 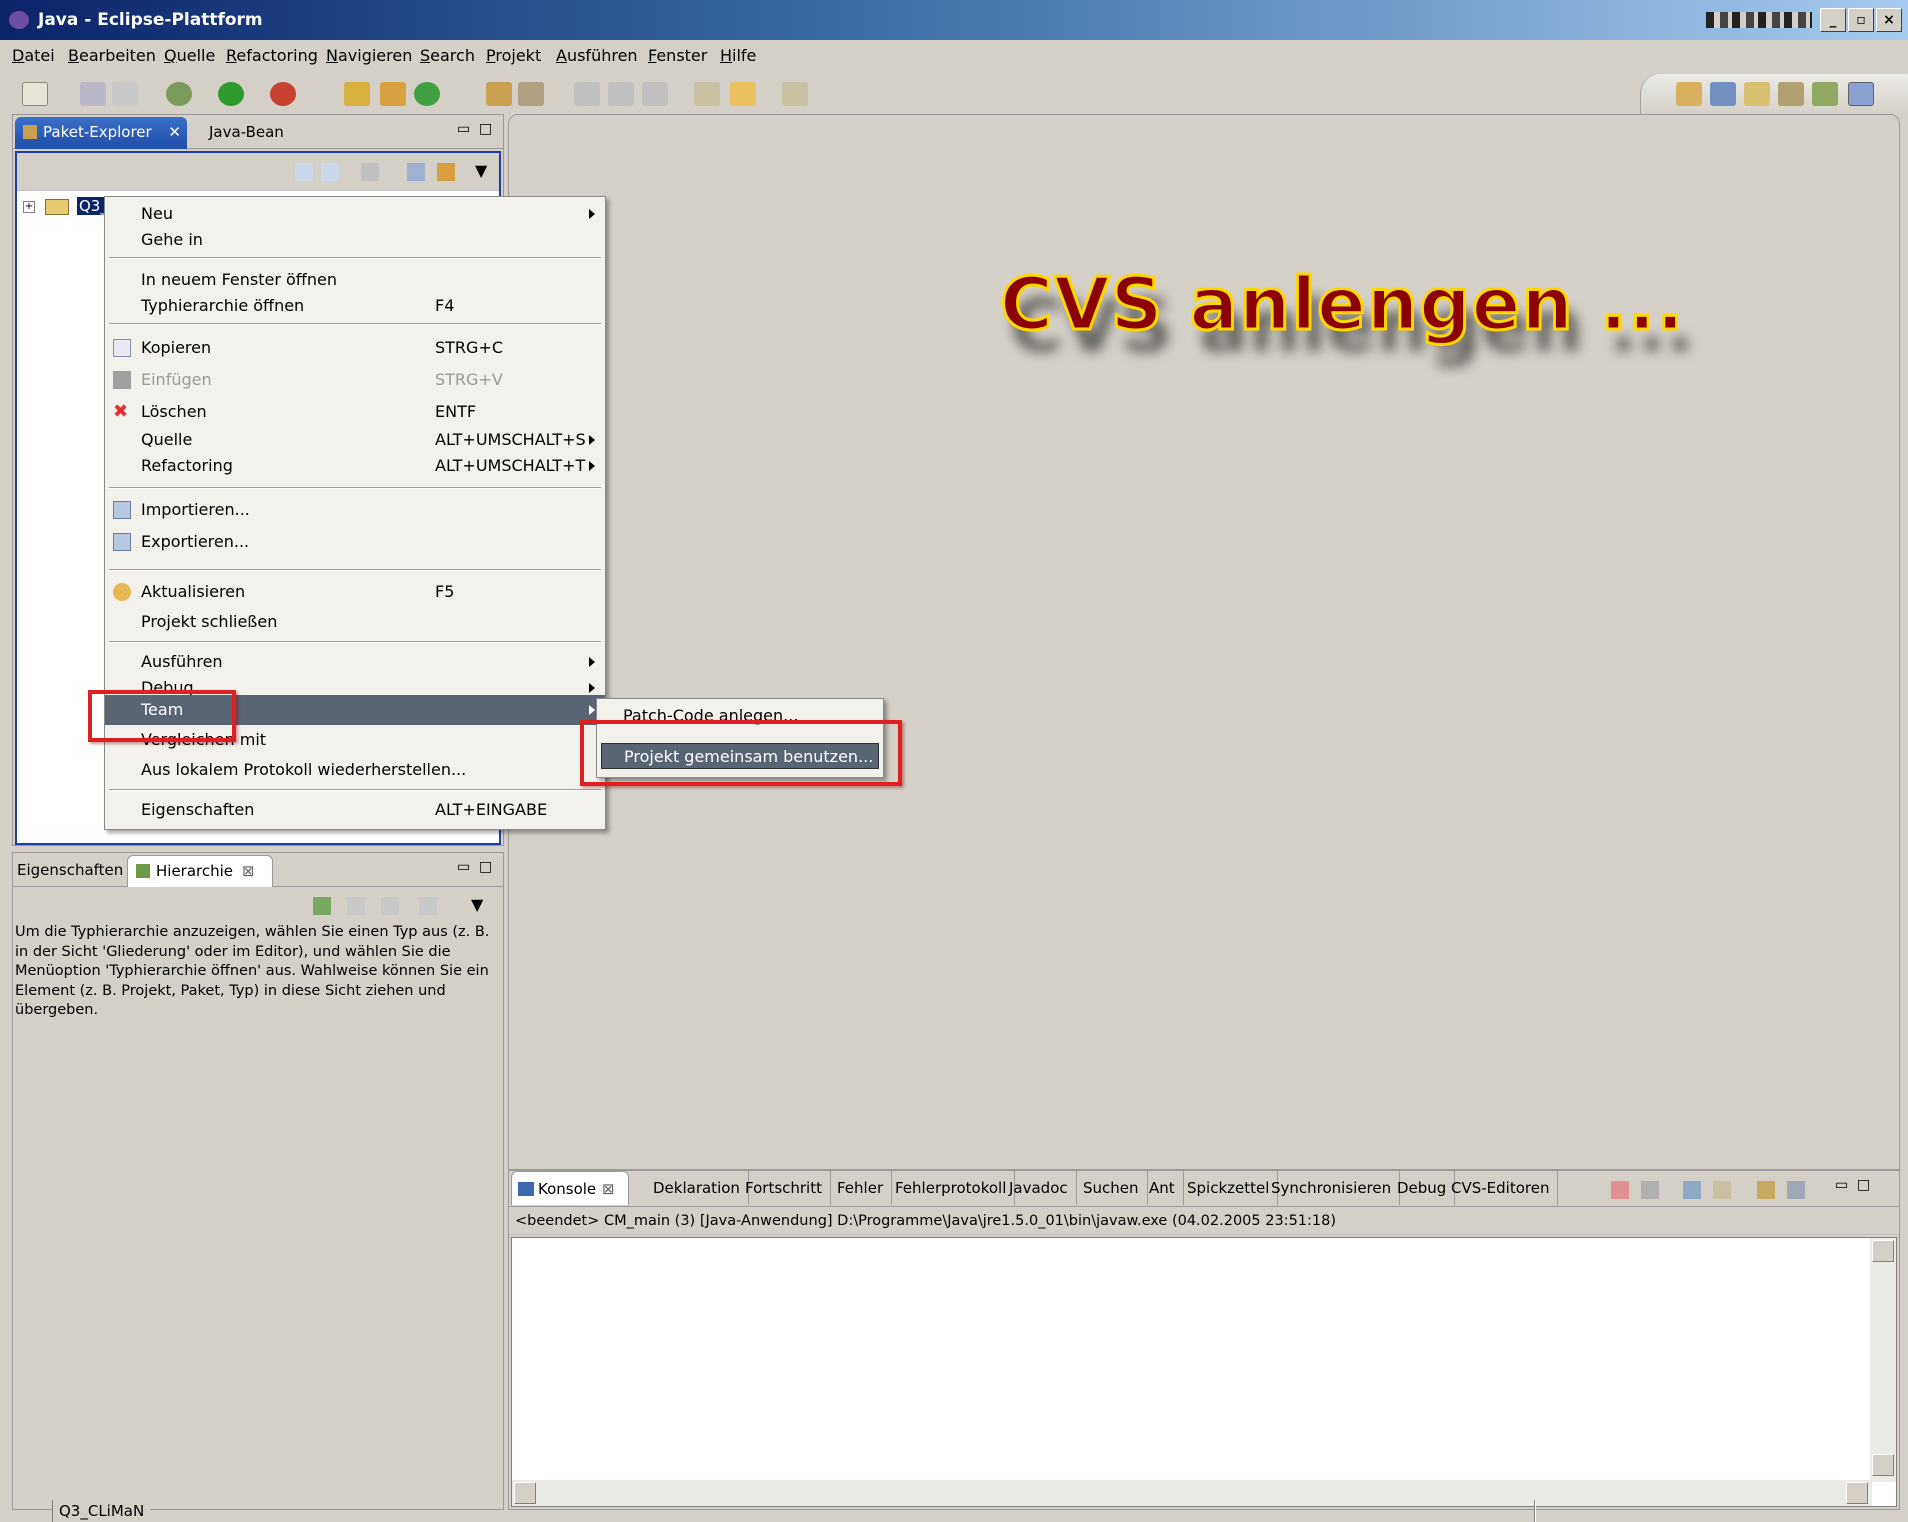 I want to click on menu-item-kopieren: Kopieren STRG+C, so click(x=355, y=348).